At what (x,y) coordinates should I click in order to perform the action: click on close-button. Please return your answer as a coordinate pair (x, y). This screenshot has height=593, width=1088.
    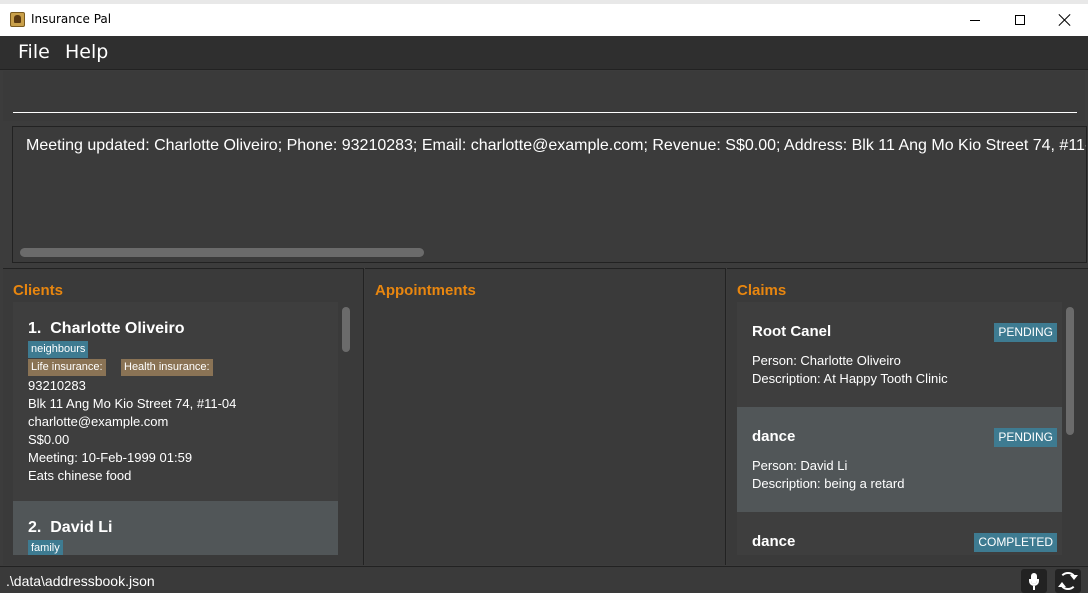
    Looking at the image, I should click on (1065, 20).